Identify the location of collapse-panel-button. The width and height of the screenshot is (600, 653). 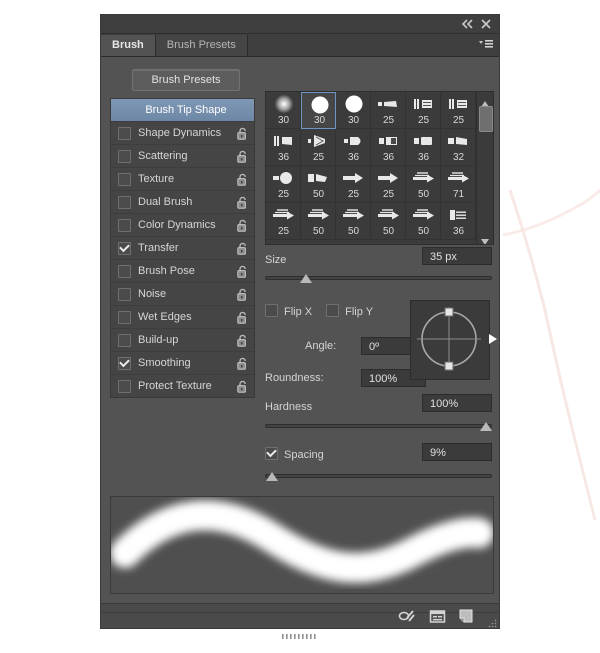
(468, 24).